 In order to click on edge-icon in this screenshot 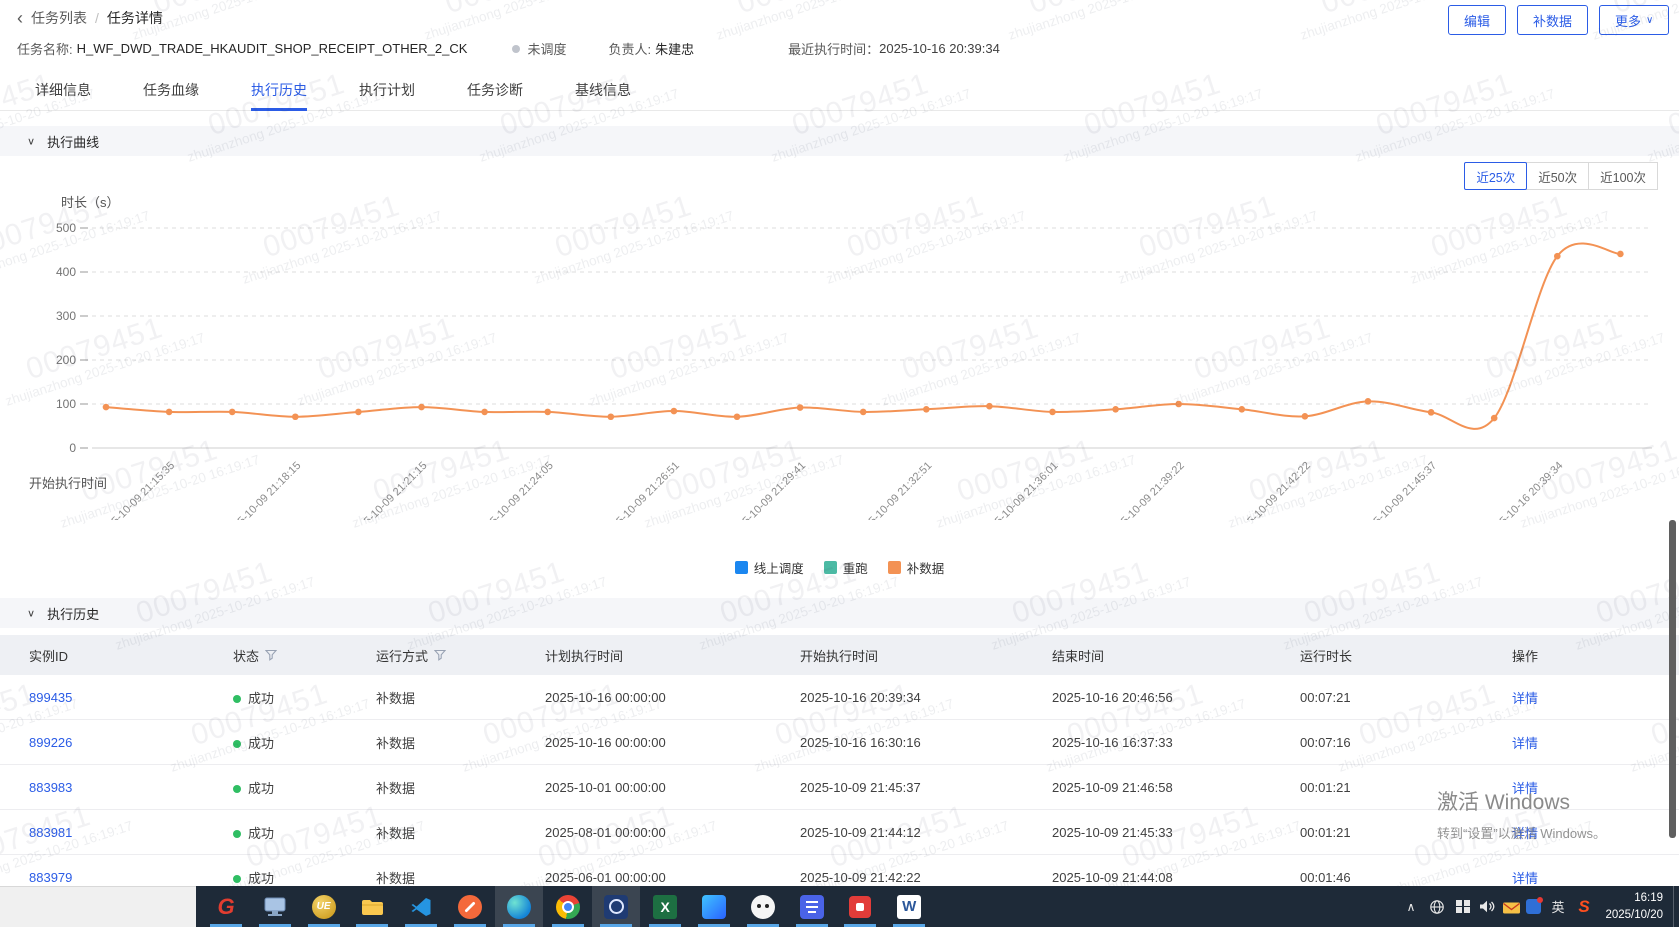, I will do `click(518, 906)`.